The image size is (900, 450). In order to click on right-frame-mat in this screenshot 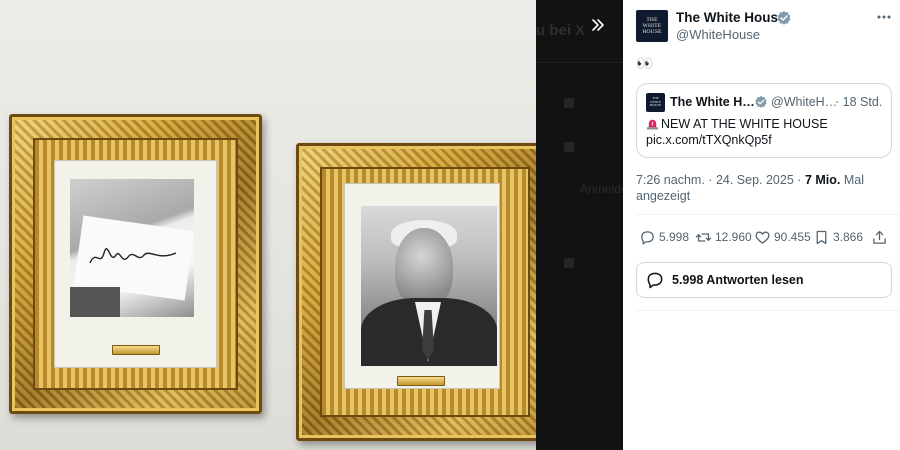, I will do `click(422, 286)`.